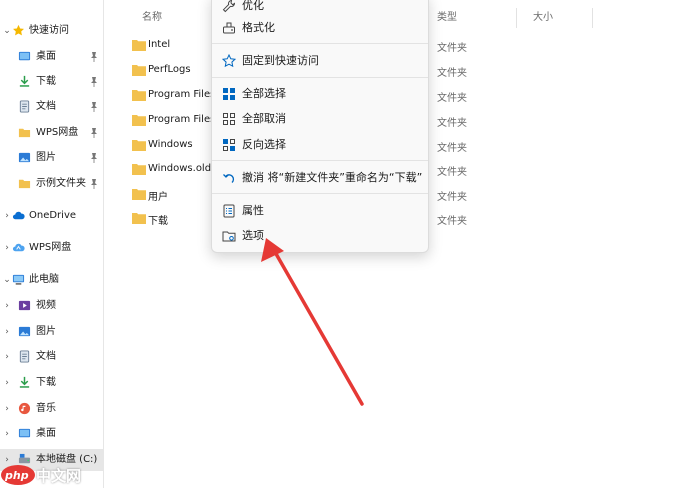 The image size is (688, 488). I want to click on cloud-icon, so click(18, 215).